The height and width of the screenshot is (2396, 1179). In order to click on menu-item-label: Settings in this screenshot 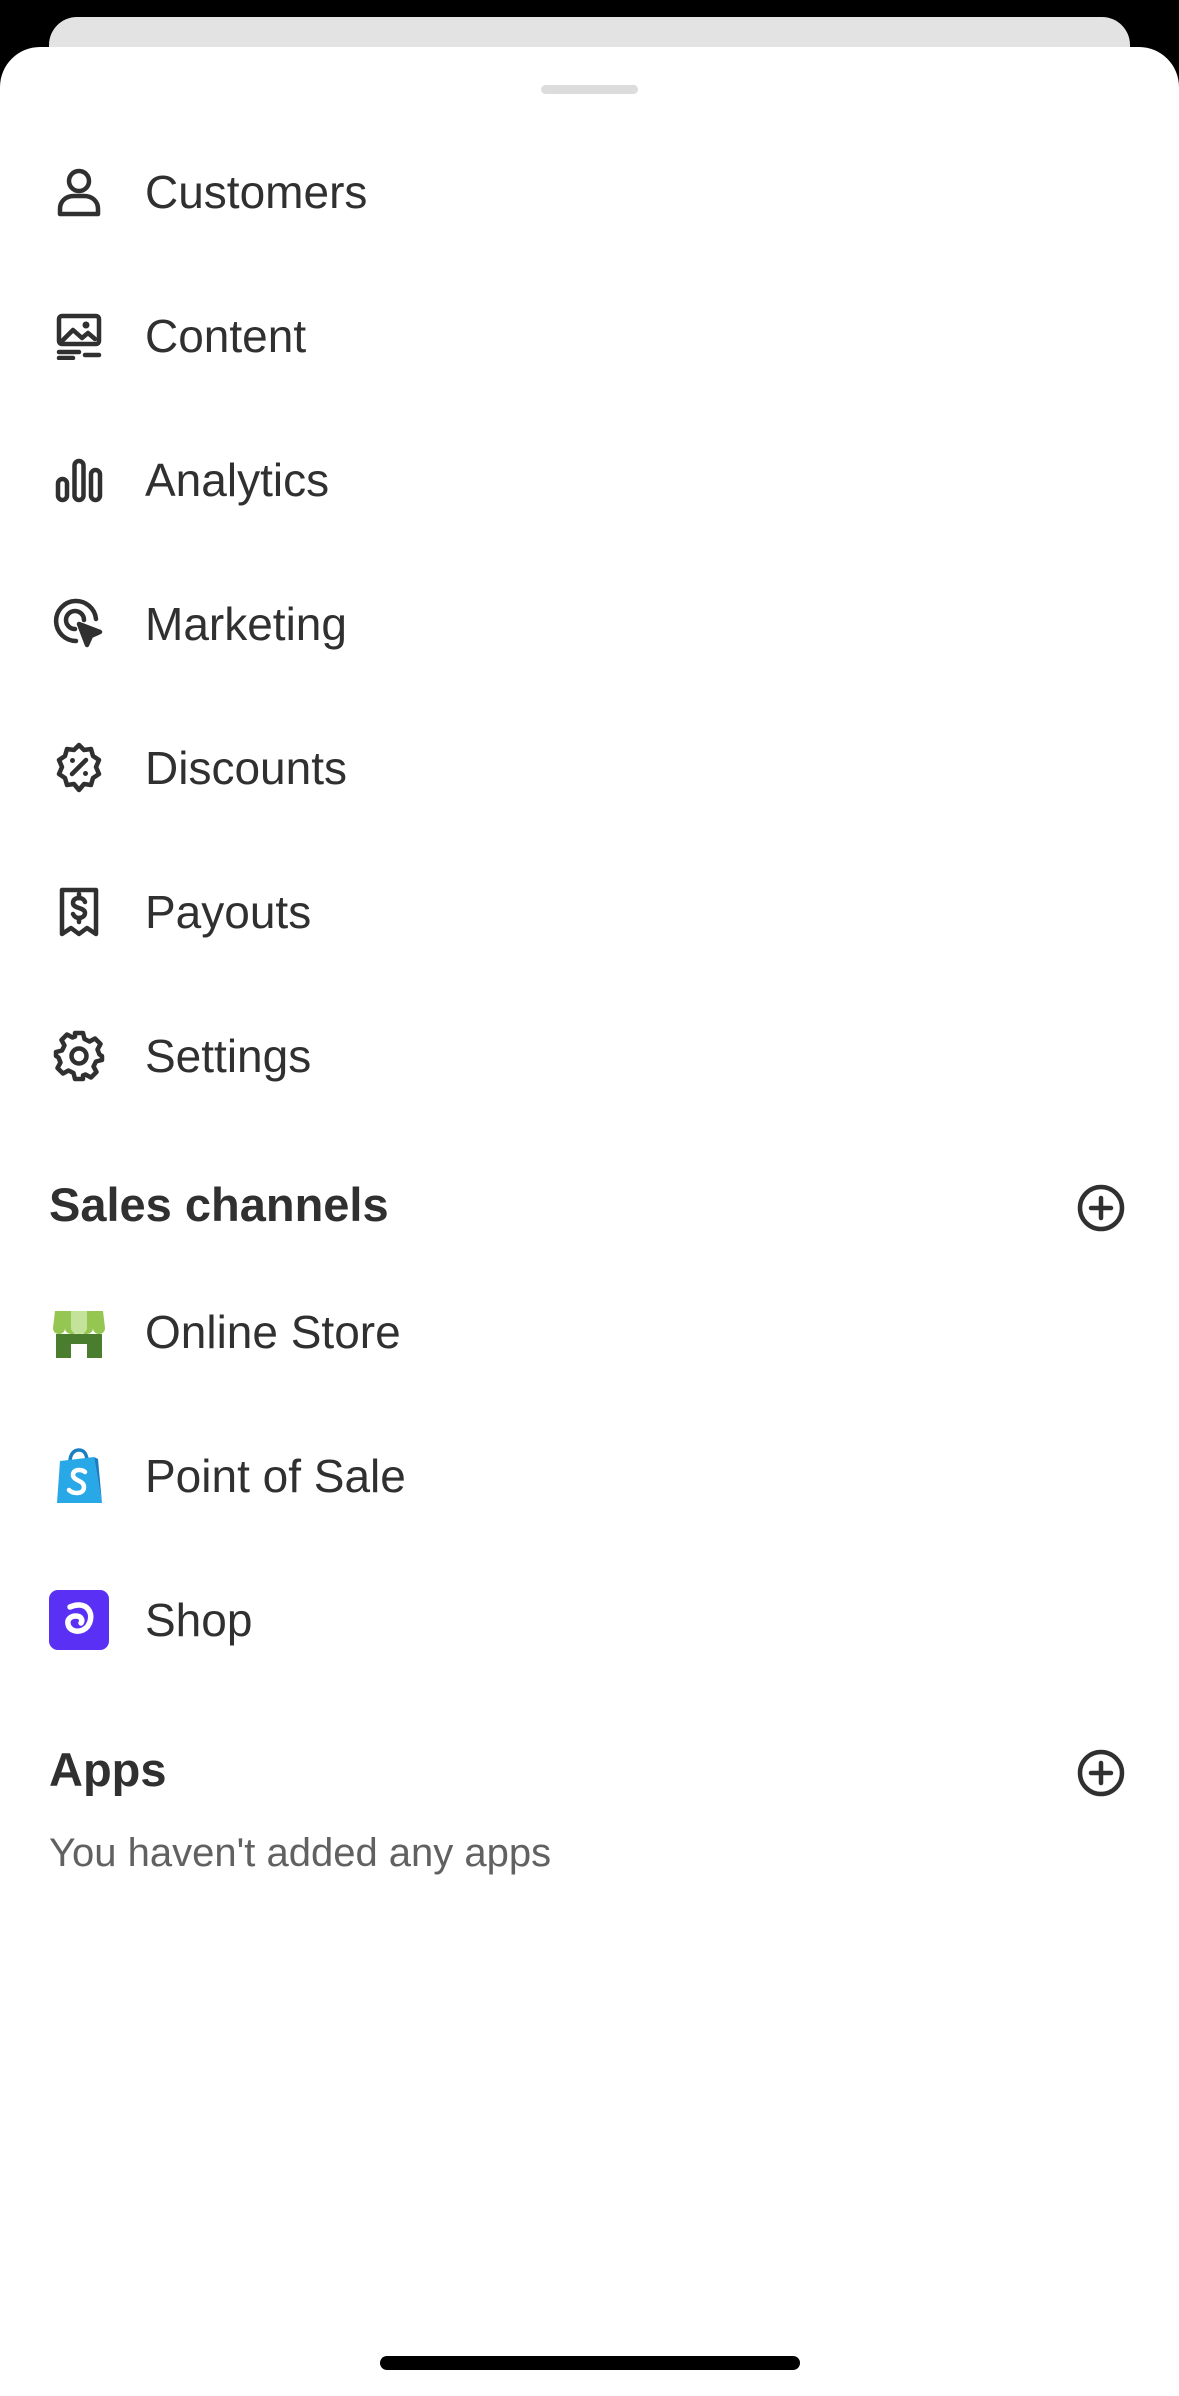, I will do `click(228, 1056)`.